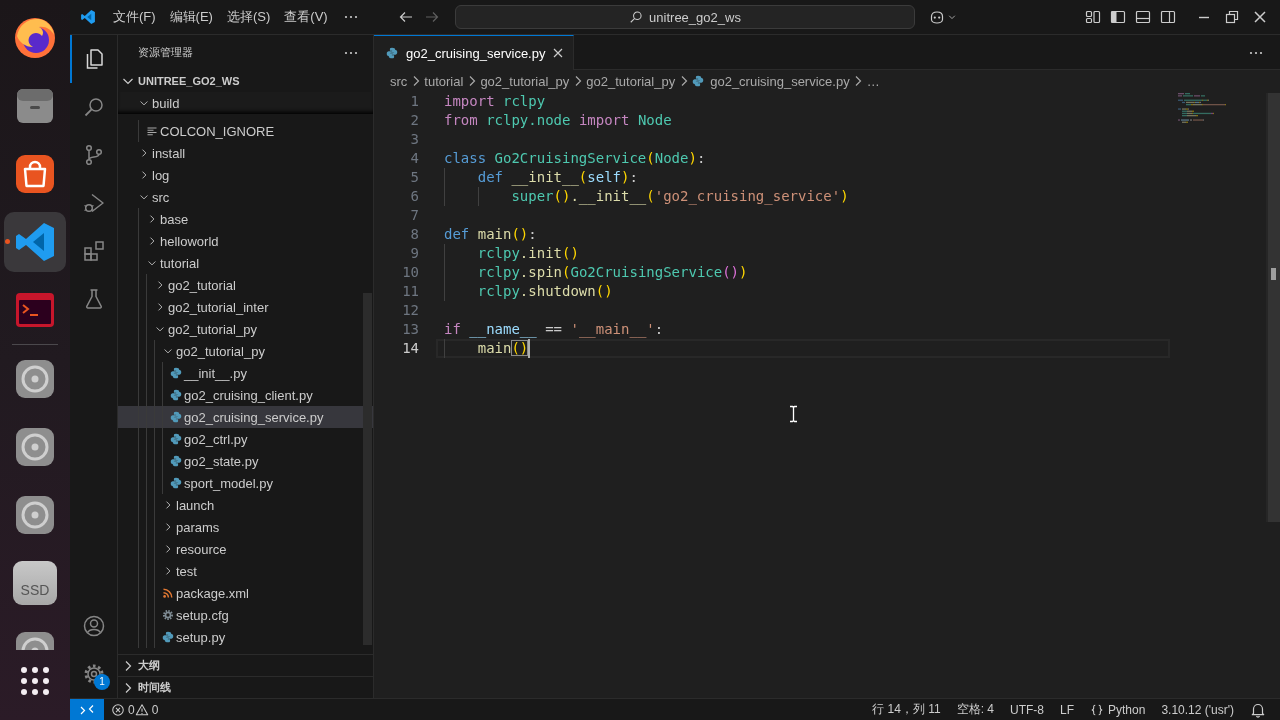  What do you see at coordinates (545, 291) in the screenshot?
I see `code-line: rclpy.shutdown()` at bounding box center [545, 291].